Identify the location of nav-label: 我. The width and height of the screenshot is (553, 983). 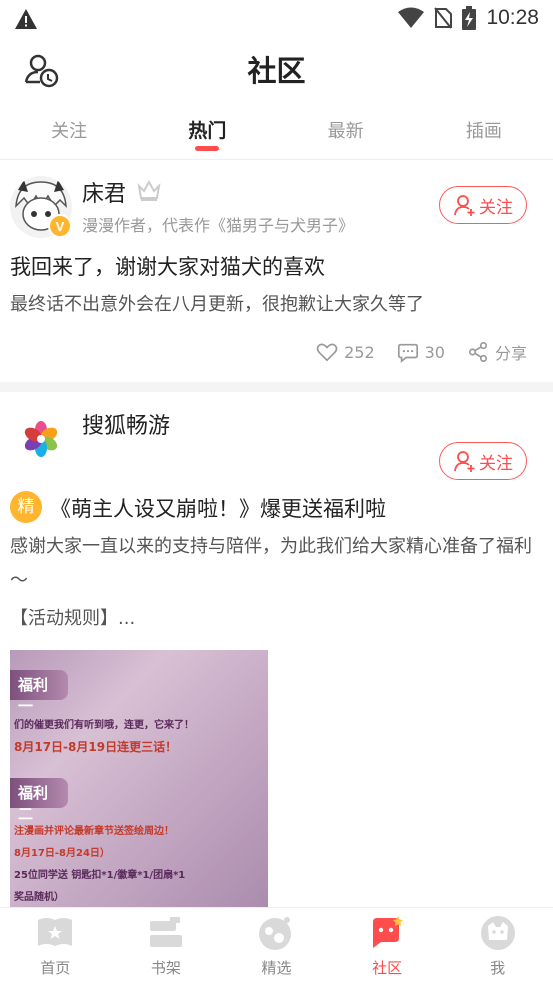
(498, 968).